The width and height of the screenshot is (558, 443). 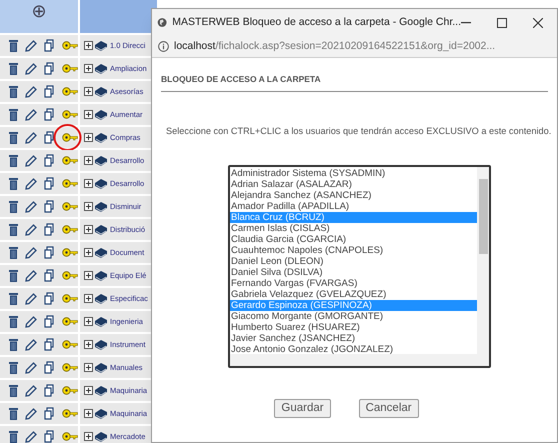 What do you see at coordinates (353, 195) in the screenshot?
I see `user-option: Alejandra Sanchez (ASANCHEZ)` at bounding box center [353, 195].